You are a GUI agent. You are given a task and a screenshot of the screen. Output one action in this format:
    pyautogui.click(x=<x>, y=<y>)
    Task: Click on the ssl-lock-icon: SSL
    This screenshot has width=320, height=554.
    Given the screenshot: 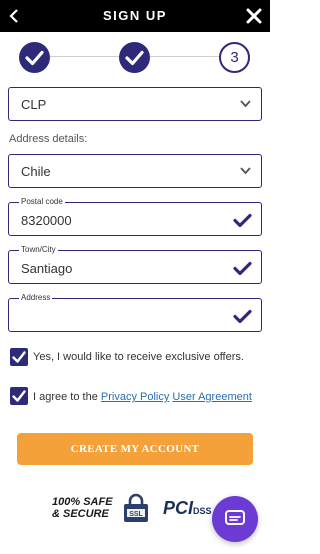 What is the action you would take?
    pyautogui.click(x=136, y=507)
    